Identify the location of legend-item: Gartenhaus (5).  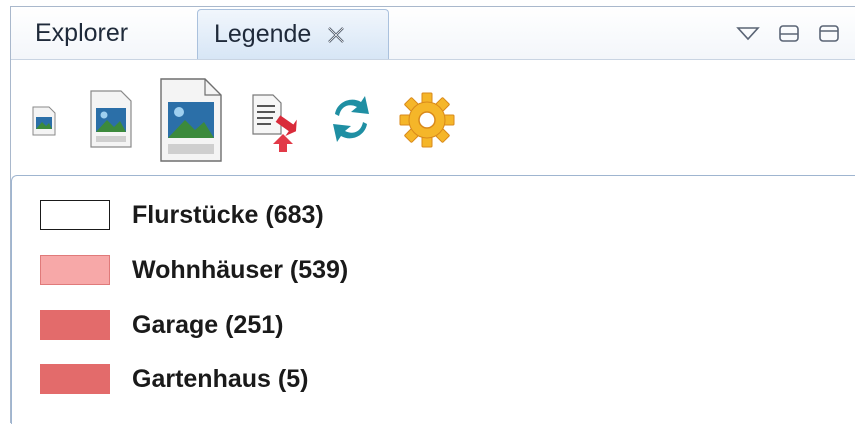
(174, 379).